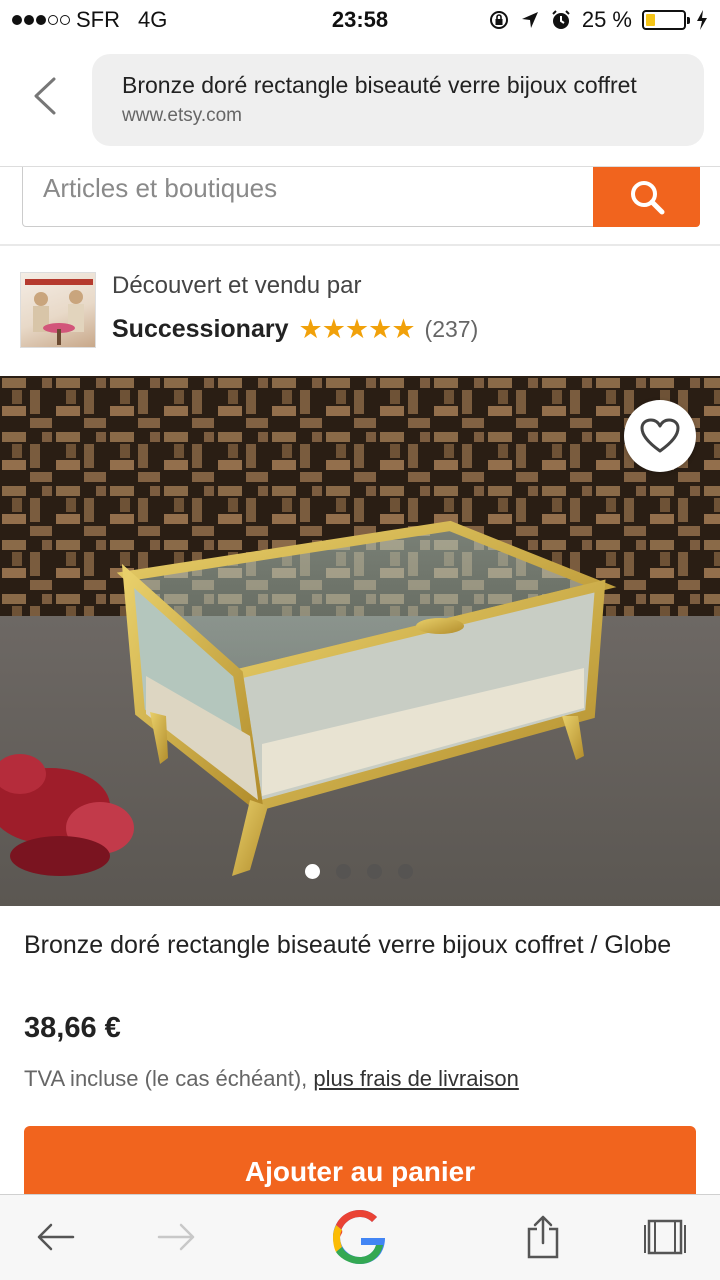 This screenshot has width=720, height=1280. I want to click on battery-percent: 25 %, so click(606, 19).